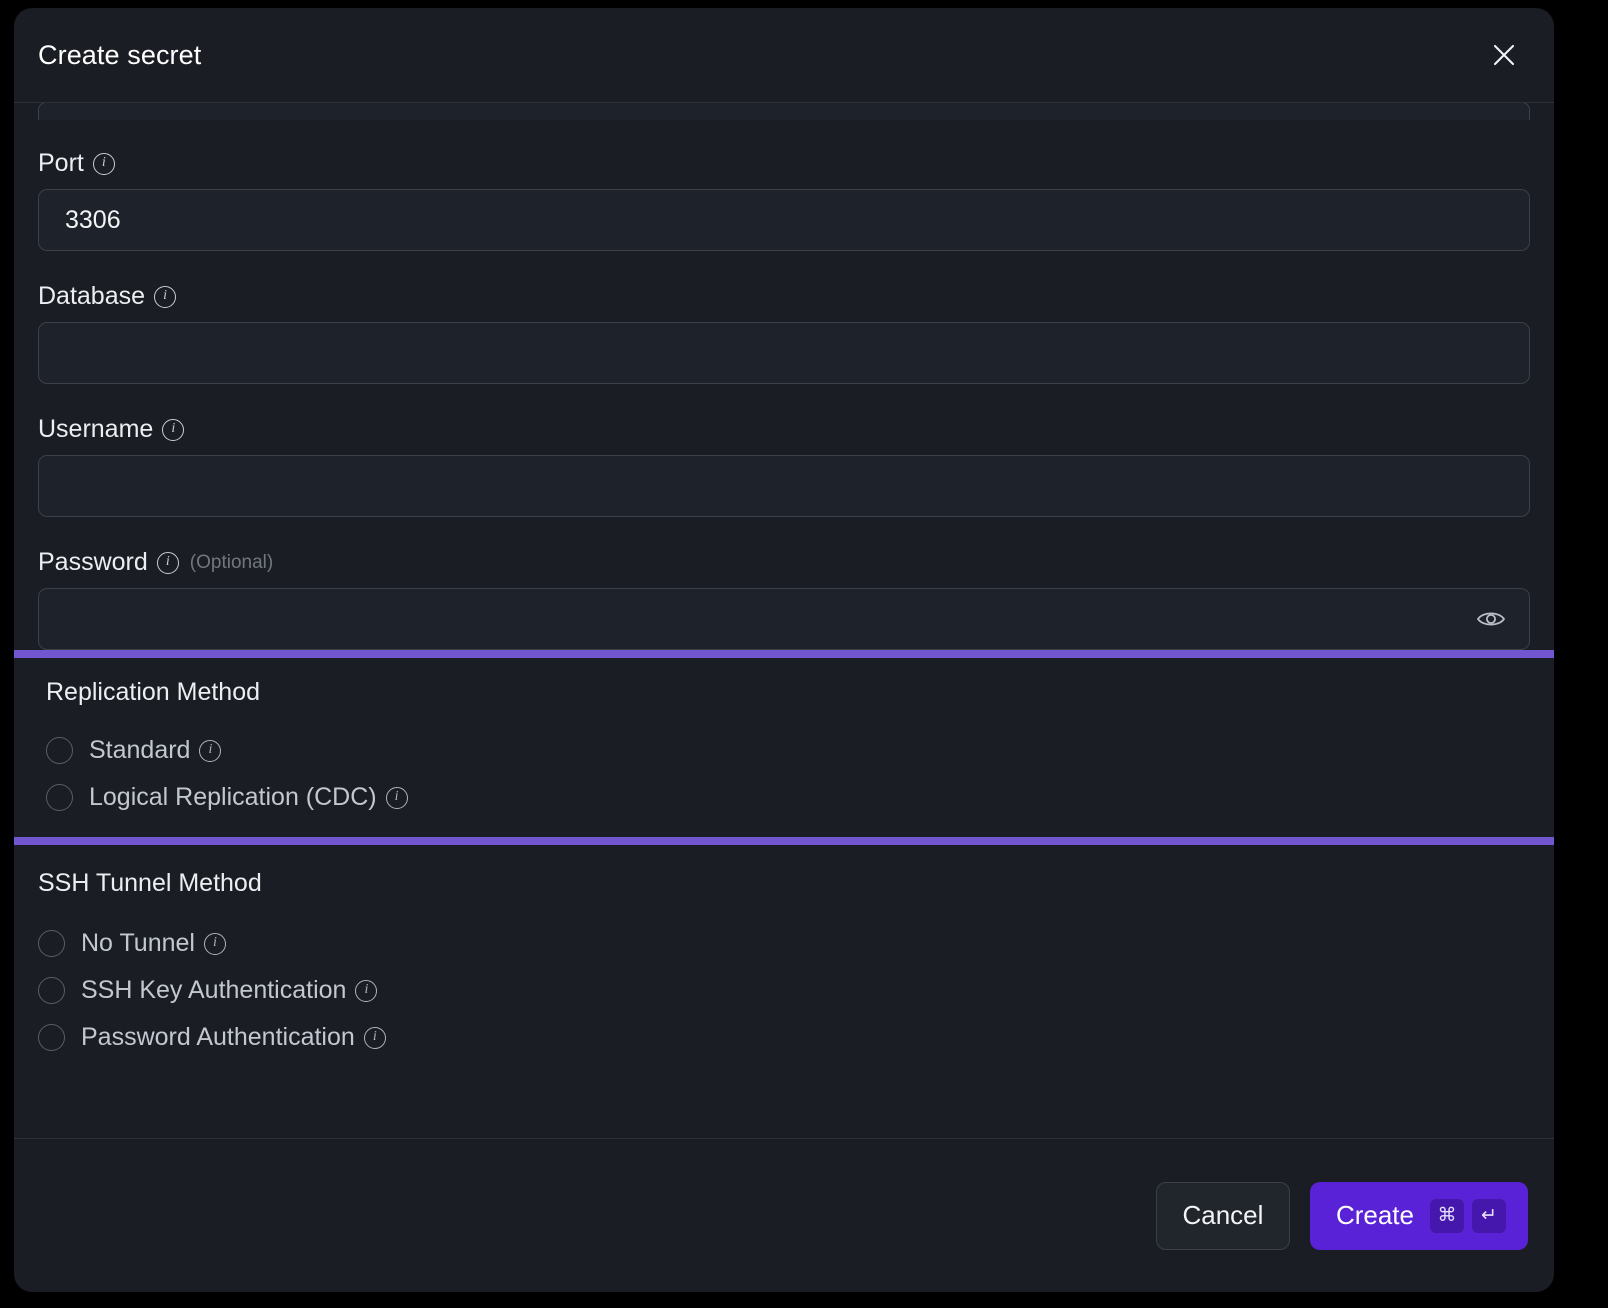 The image size is (1608, 1308). I want to click on ssh-tunnel-method-title: SSH Tunnel Method, so click(150, 883).